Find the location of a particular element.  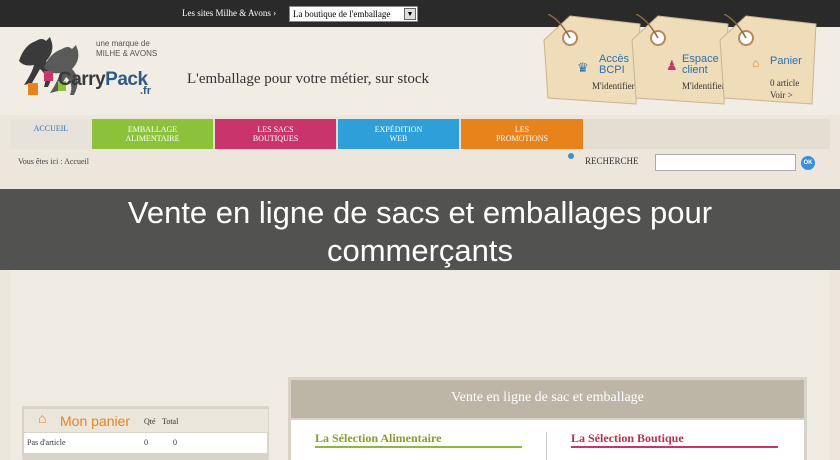

search-label: RECHERCHE is located at coordinates (612, 161).